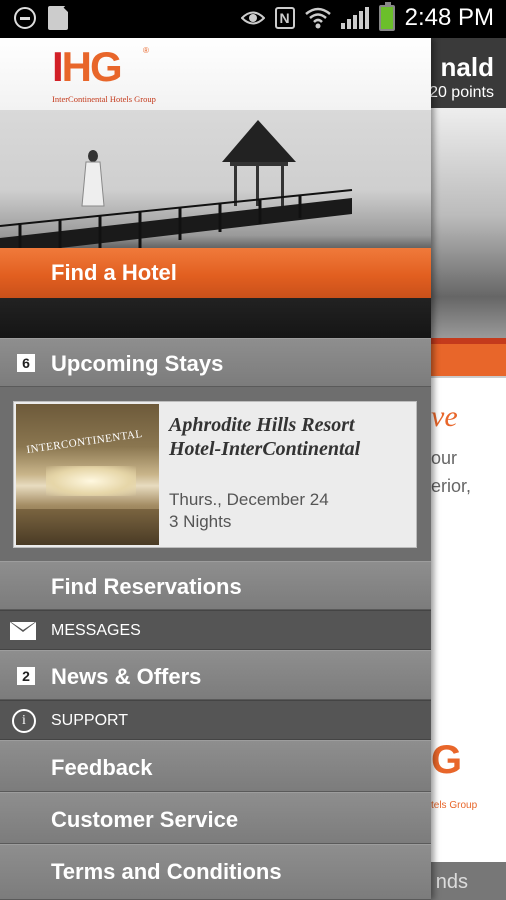 The width and height of the screenshot is (506, 900). What do you see at coordinates (468, 357) in the screenshot?
I see `background-orange-bar` at bounding box center [468, 357].